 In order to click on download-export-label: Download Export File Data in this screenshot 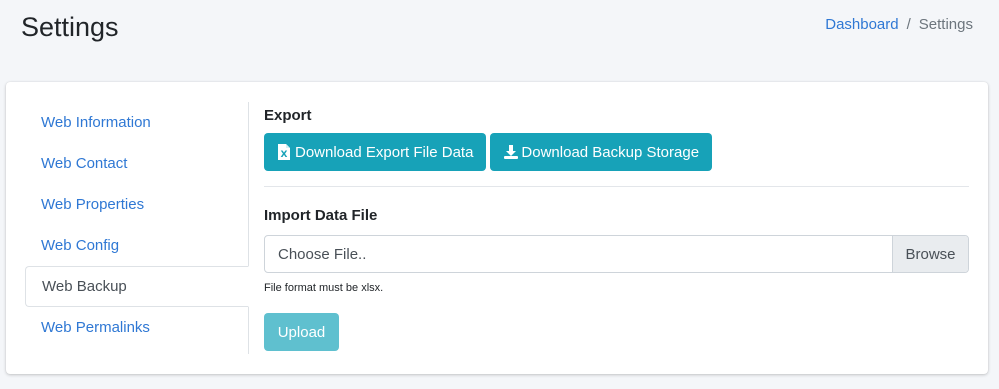, I will do `click(384, 152)`.